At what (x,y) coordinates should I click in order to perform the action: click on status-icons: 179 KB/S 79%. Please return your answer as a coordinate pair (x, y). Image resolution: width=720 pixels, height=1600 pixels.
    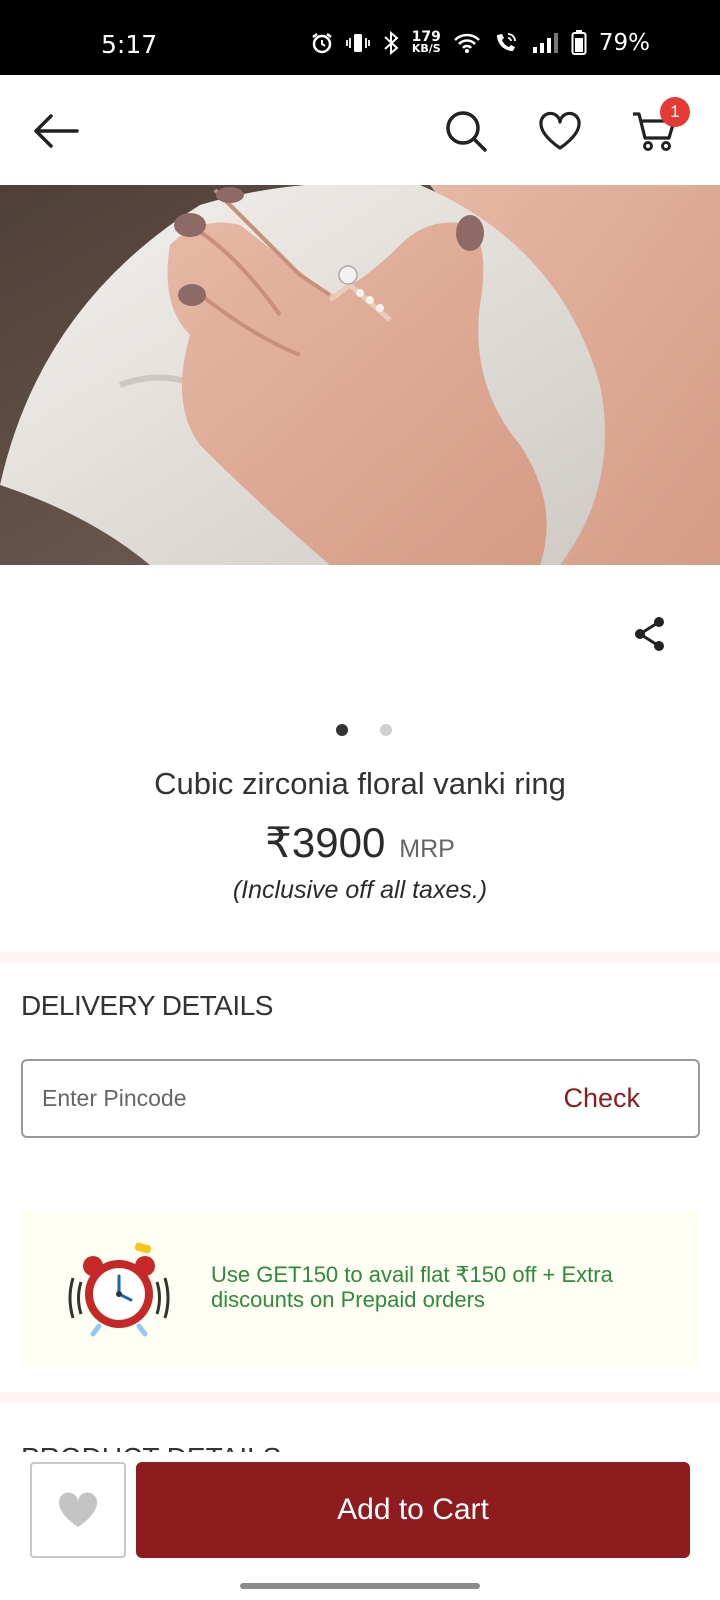
    Looking at the image, I should click on (480, 43).